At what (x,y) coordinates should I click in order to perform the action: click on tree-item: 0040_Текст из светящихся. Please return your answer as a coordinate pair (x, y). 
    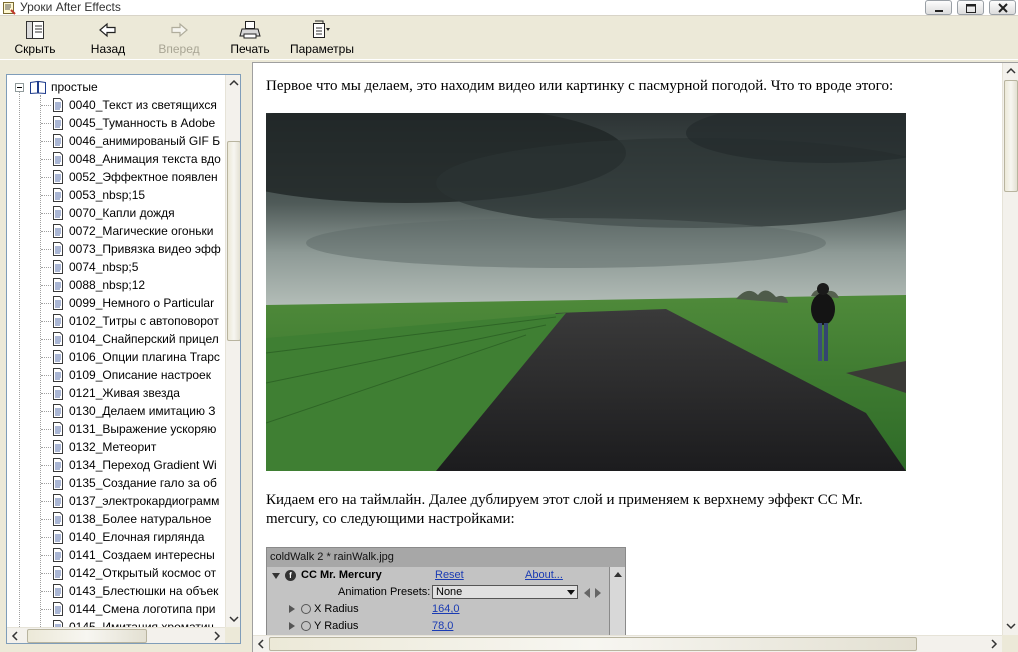
    Looking at the image, I should click on (116, 105).